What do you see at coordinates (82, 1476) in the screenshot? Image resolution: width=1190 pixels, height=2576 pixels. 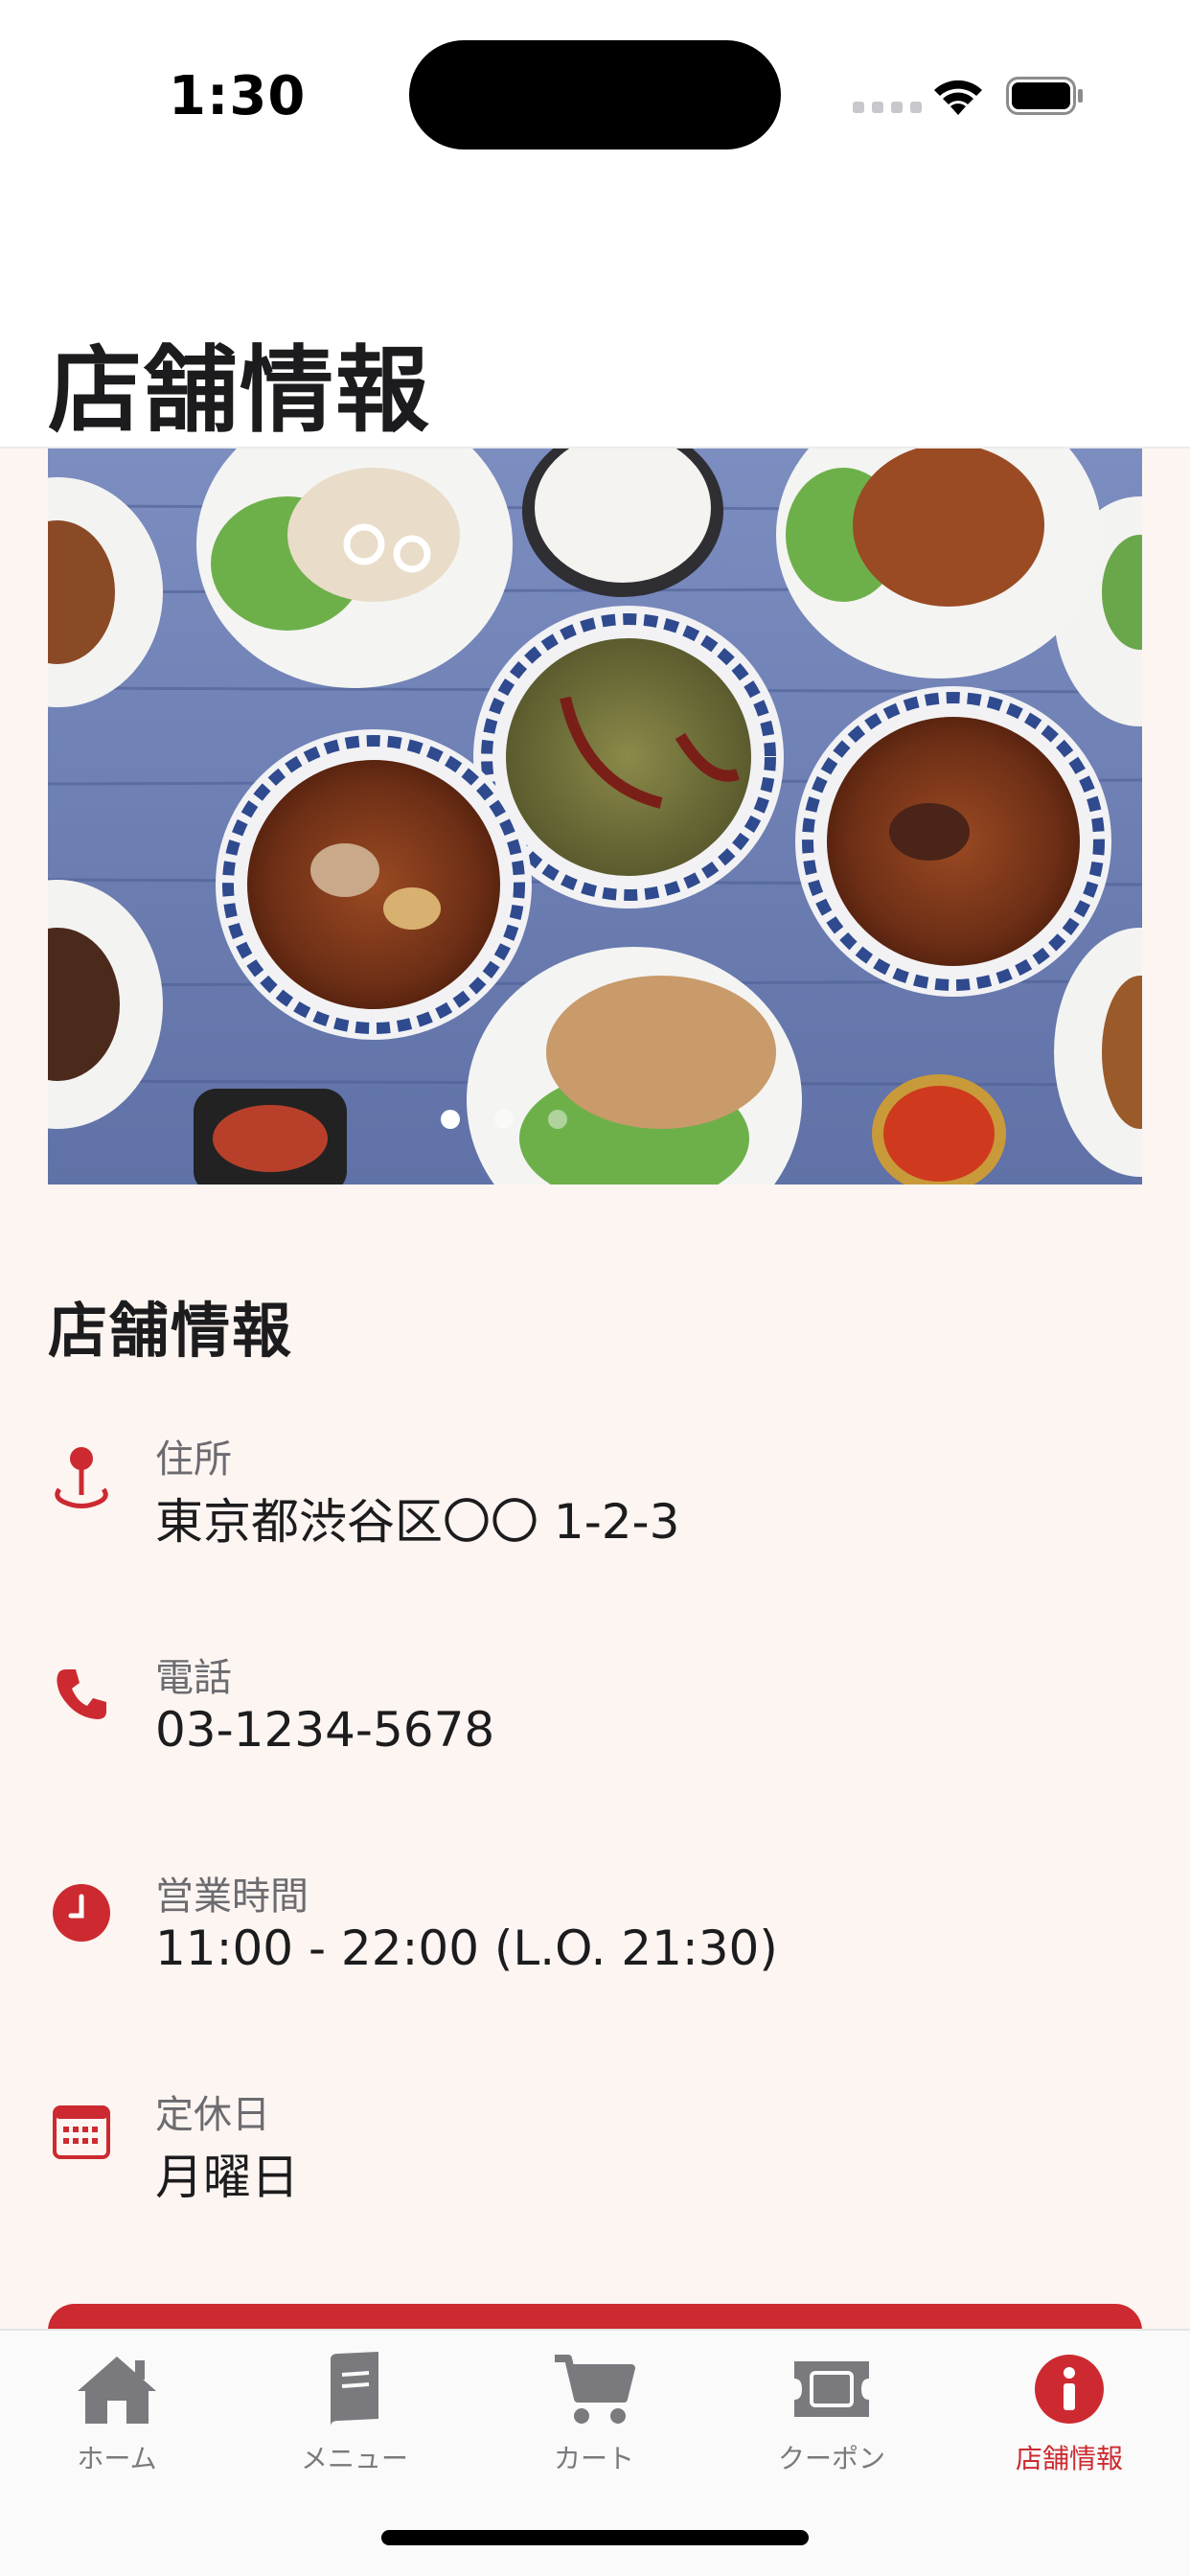 I see `location-pin-icon` at bounding box center [82, 1476].